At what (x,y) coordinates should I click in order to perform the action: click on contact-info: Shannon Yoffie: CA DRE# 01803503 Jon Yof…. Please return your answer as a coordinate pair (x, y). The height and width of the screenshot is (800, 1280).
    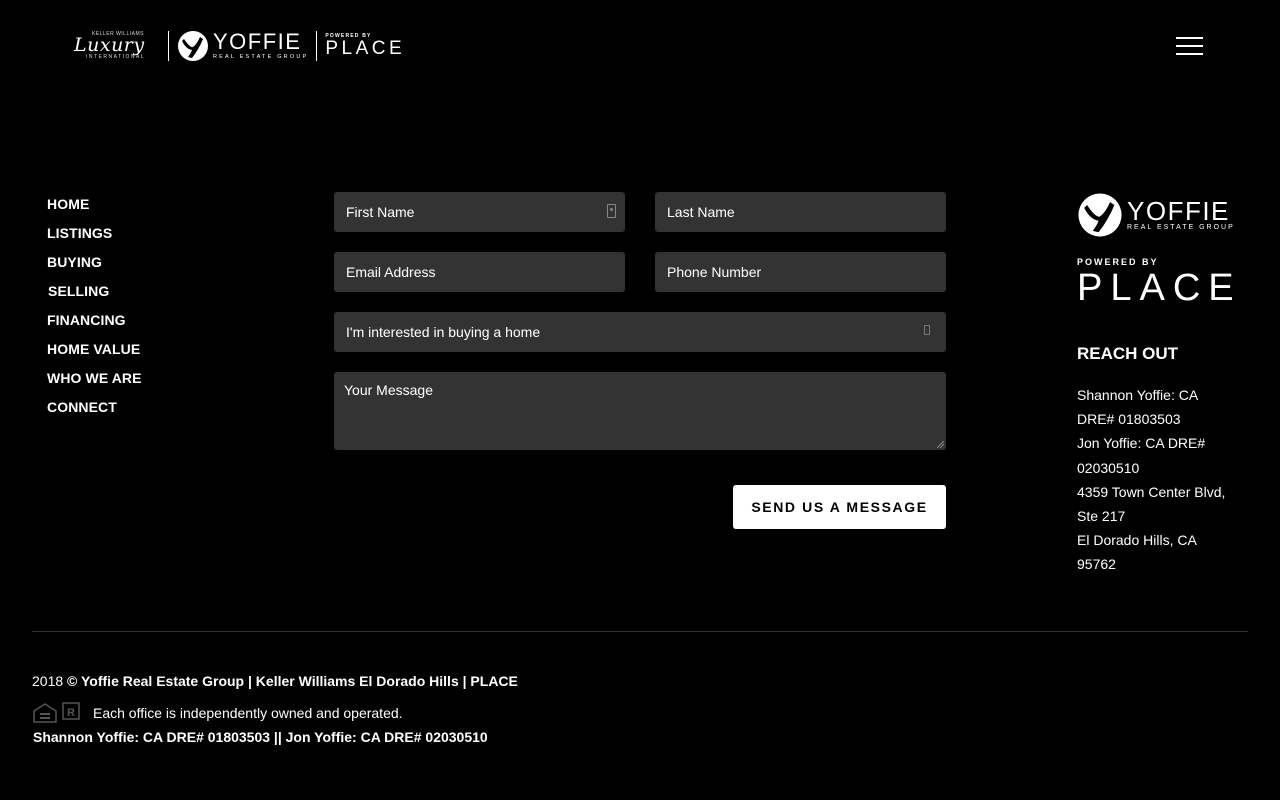
    Looking at the image, I should click on (1159, 480).